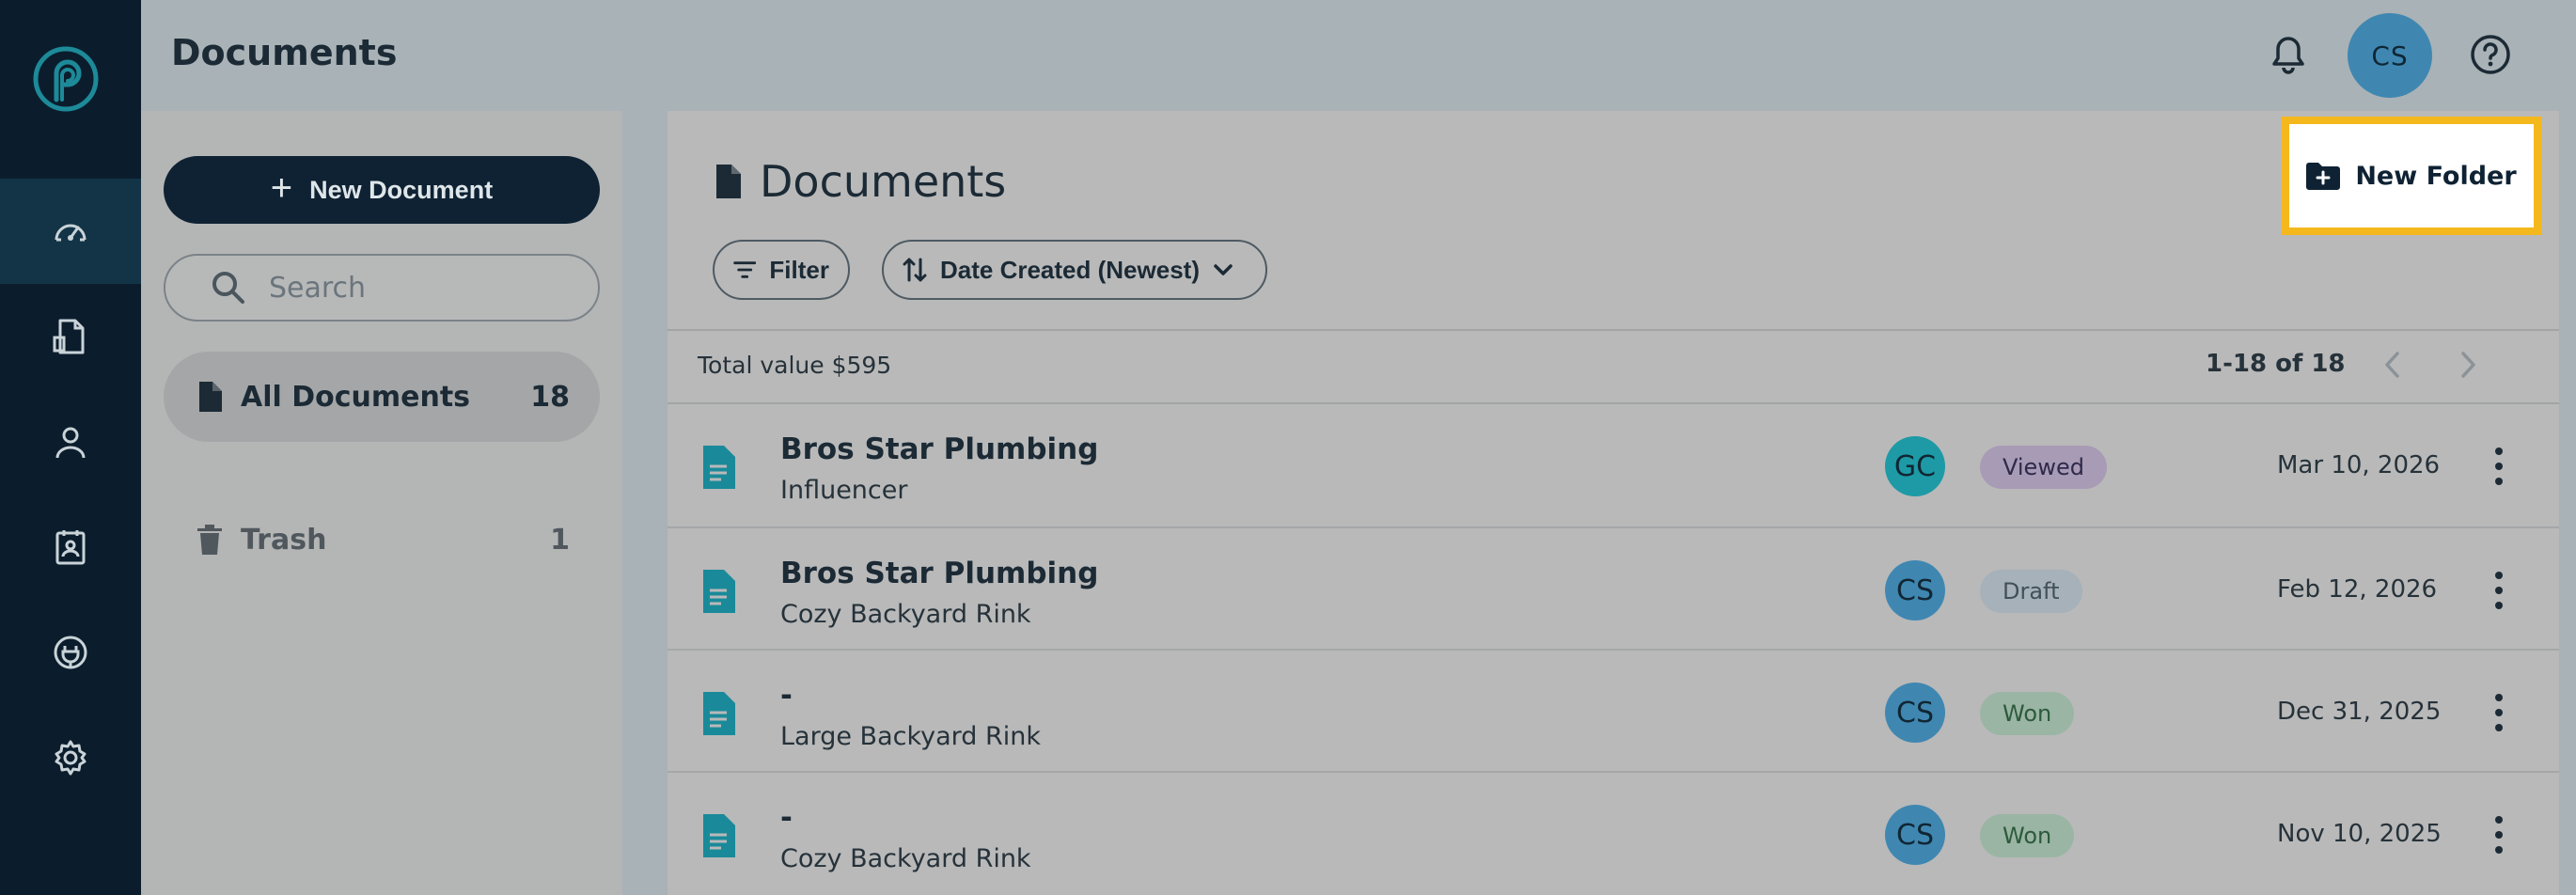 This screenshot has width=2576, height=895. I want to click on help-icon, so click(2491, 54).